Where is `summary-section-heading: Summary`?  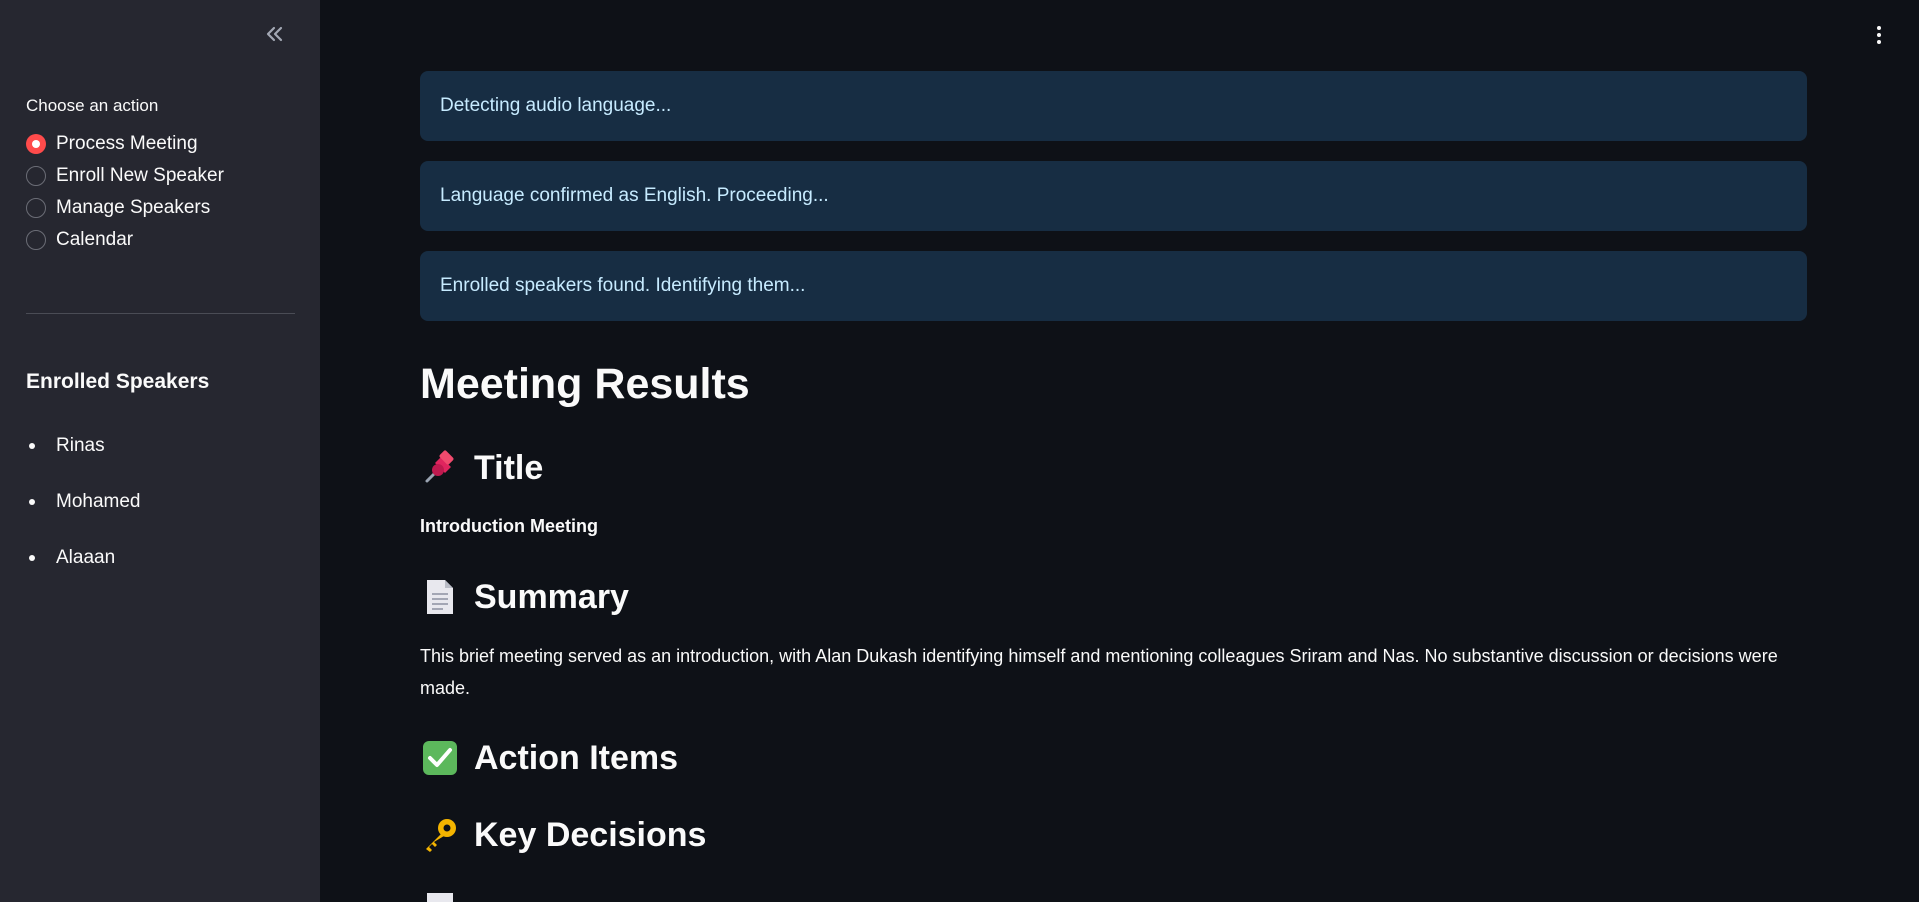 summary-section-heading: Summary is located at coordinates (524, 597).